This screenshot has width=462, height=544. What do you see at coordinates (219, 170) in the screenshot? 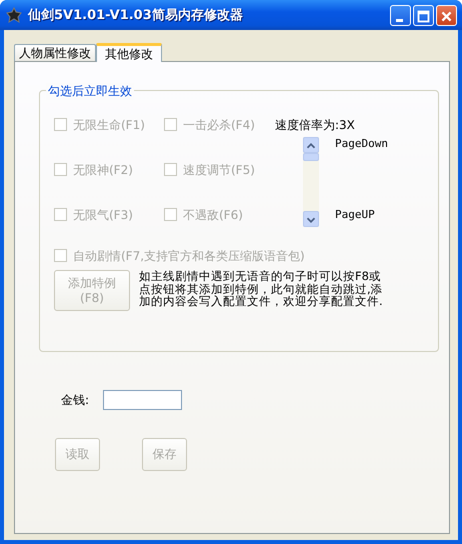
I see `checkbox-label: 速度调节(F5)` at bounding box center [219, 170].